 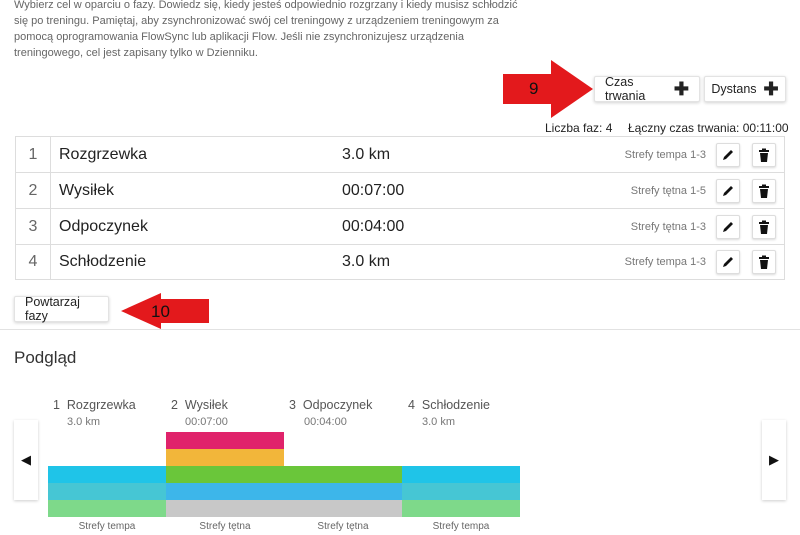 I want to click on hr-zone-4-bar, so click(x=225, y=457).